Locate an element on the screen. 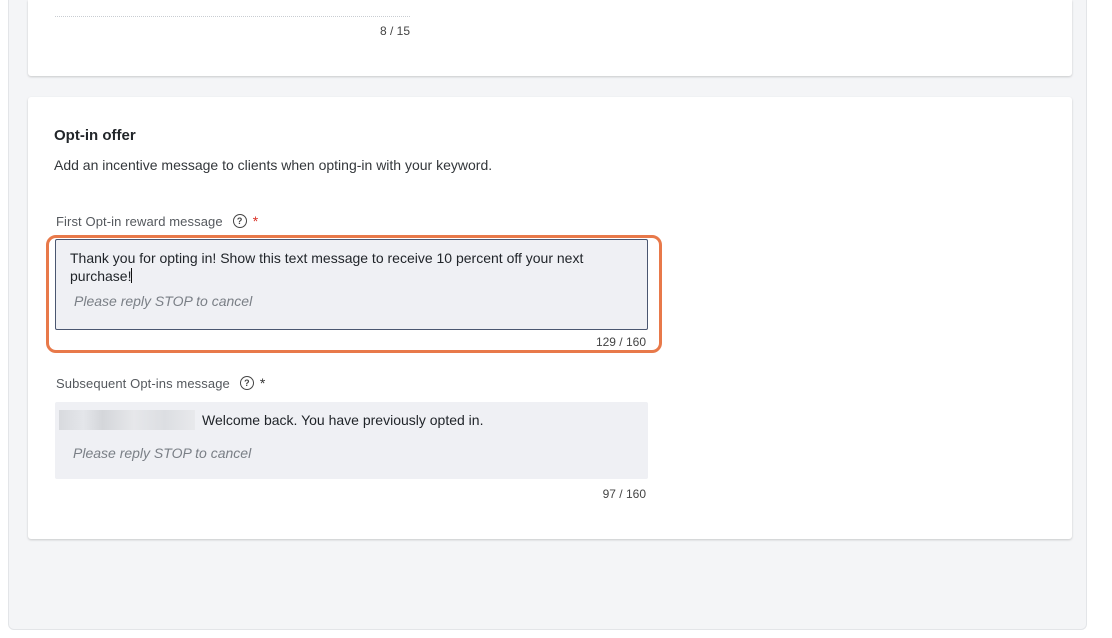 Image resolution: width=1112 pixels, height=638 pixels. first-optin-label: First Opt-in reward message ? * is located at coordinates (157, 221).